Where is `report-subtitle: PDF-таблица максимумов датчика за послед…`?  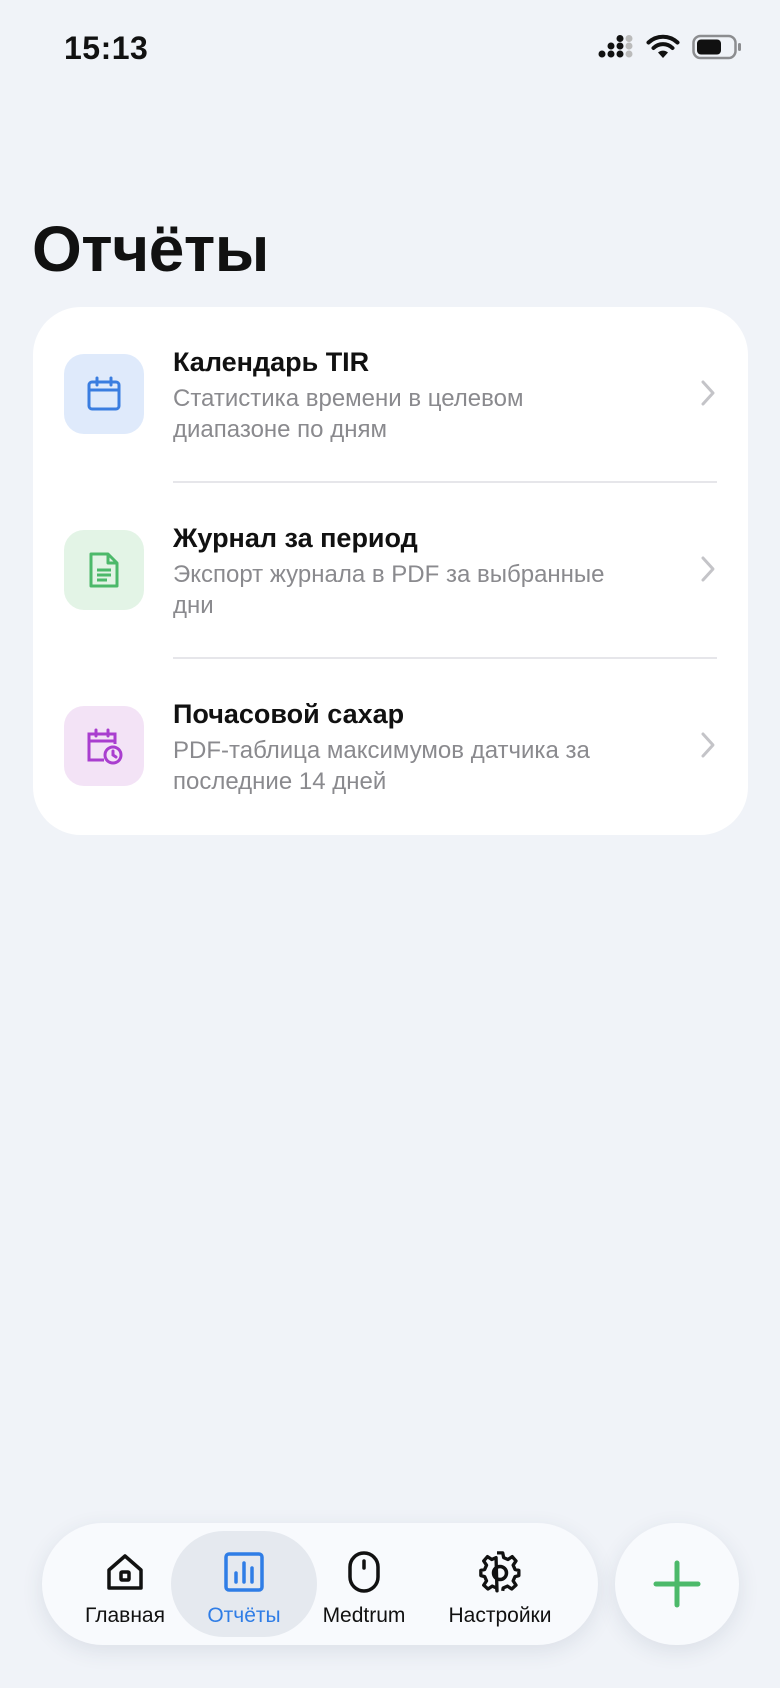 report-subtitle: PDF-таблица максимумов датчика за послед… is located at coordinates (381, 766).